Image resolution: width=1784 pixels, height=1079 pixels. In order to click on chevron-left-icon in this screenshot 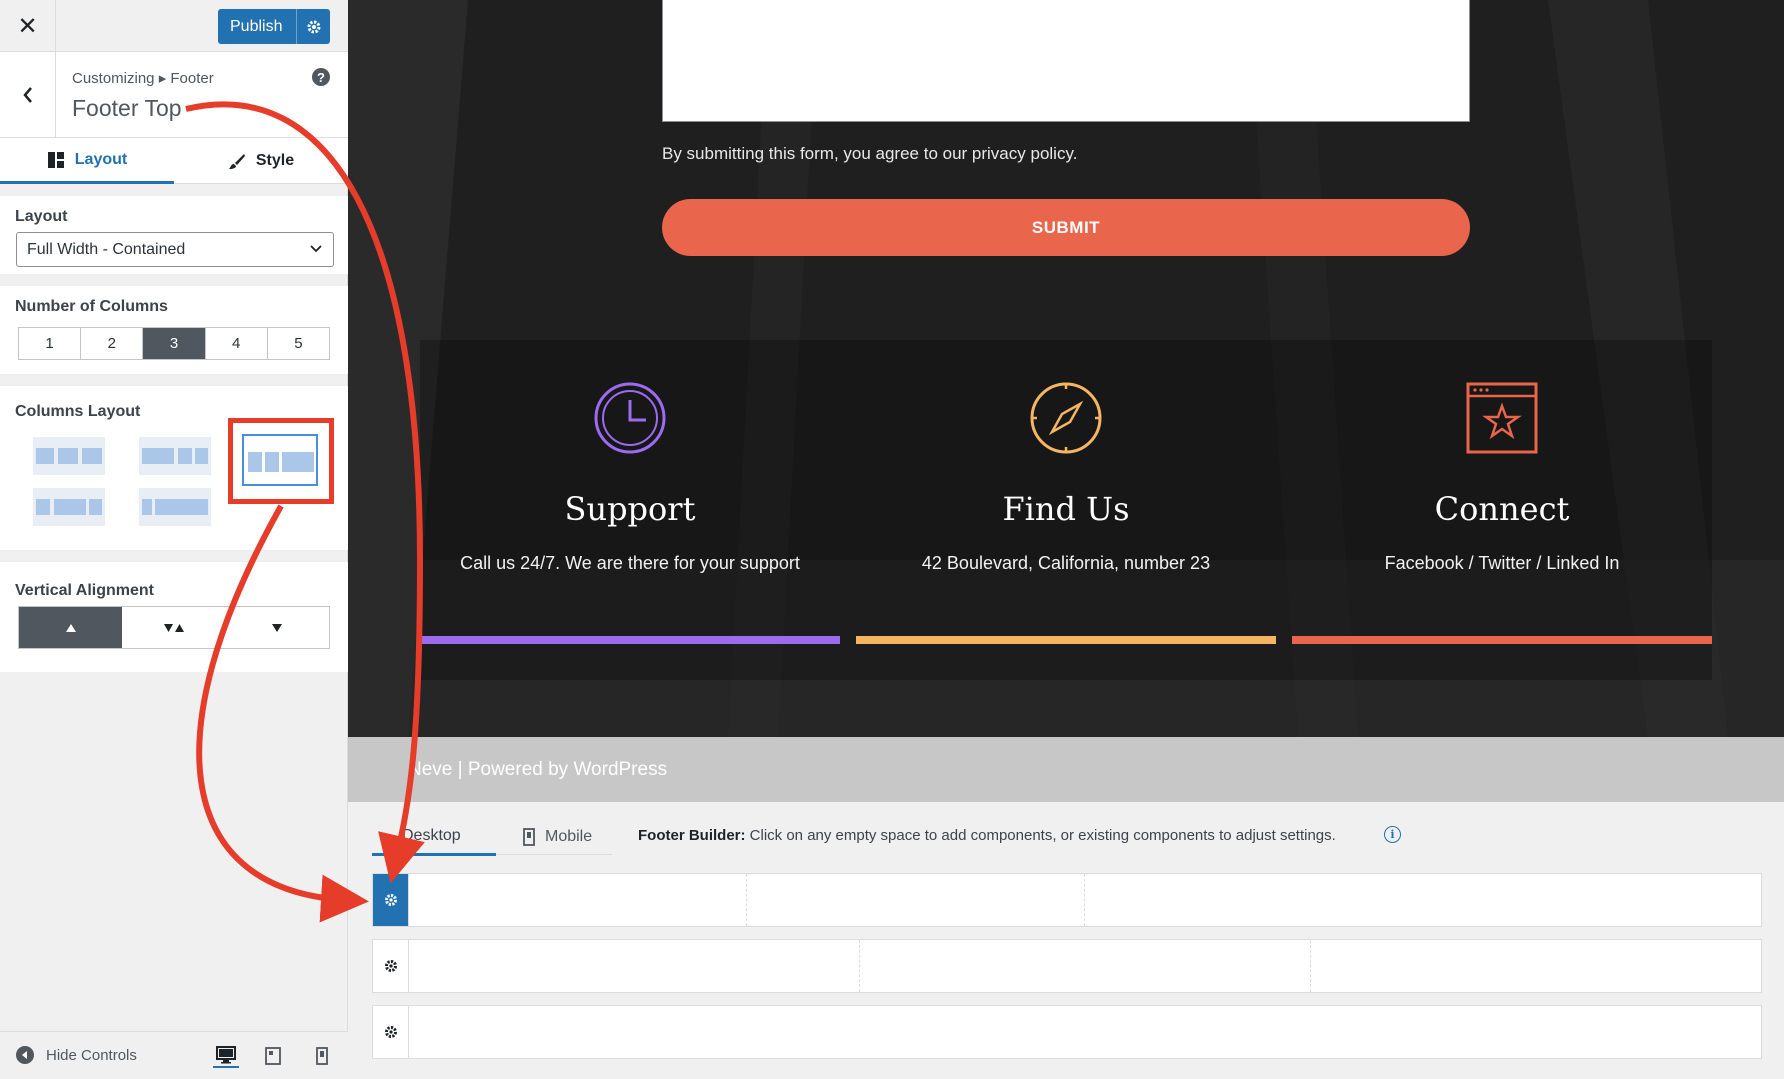, I will do `click(27, 95)`.